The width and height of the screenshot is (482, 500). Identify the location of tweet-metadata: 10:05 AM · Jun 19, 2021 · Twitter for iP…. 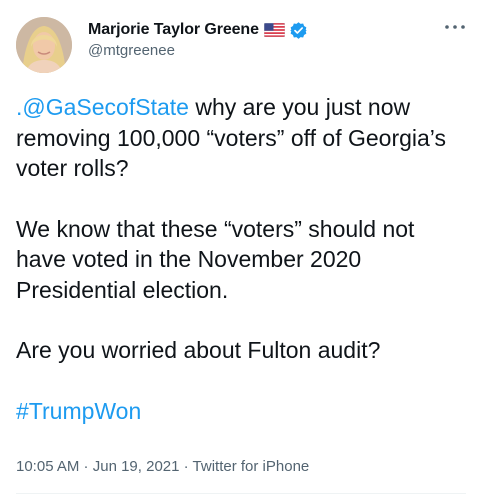
(162, 466).